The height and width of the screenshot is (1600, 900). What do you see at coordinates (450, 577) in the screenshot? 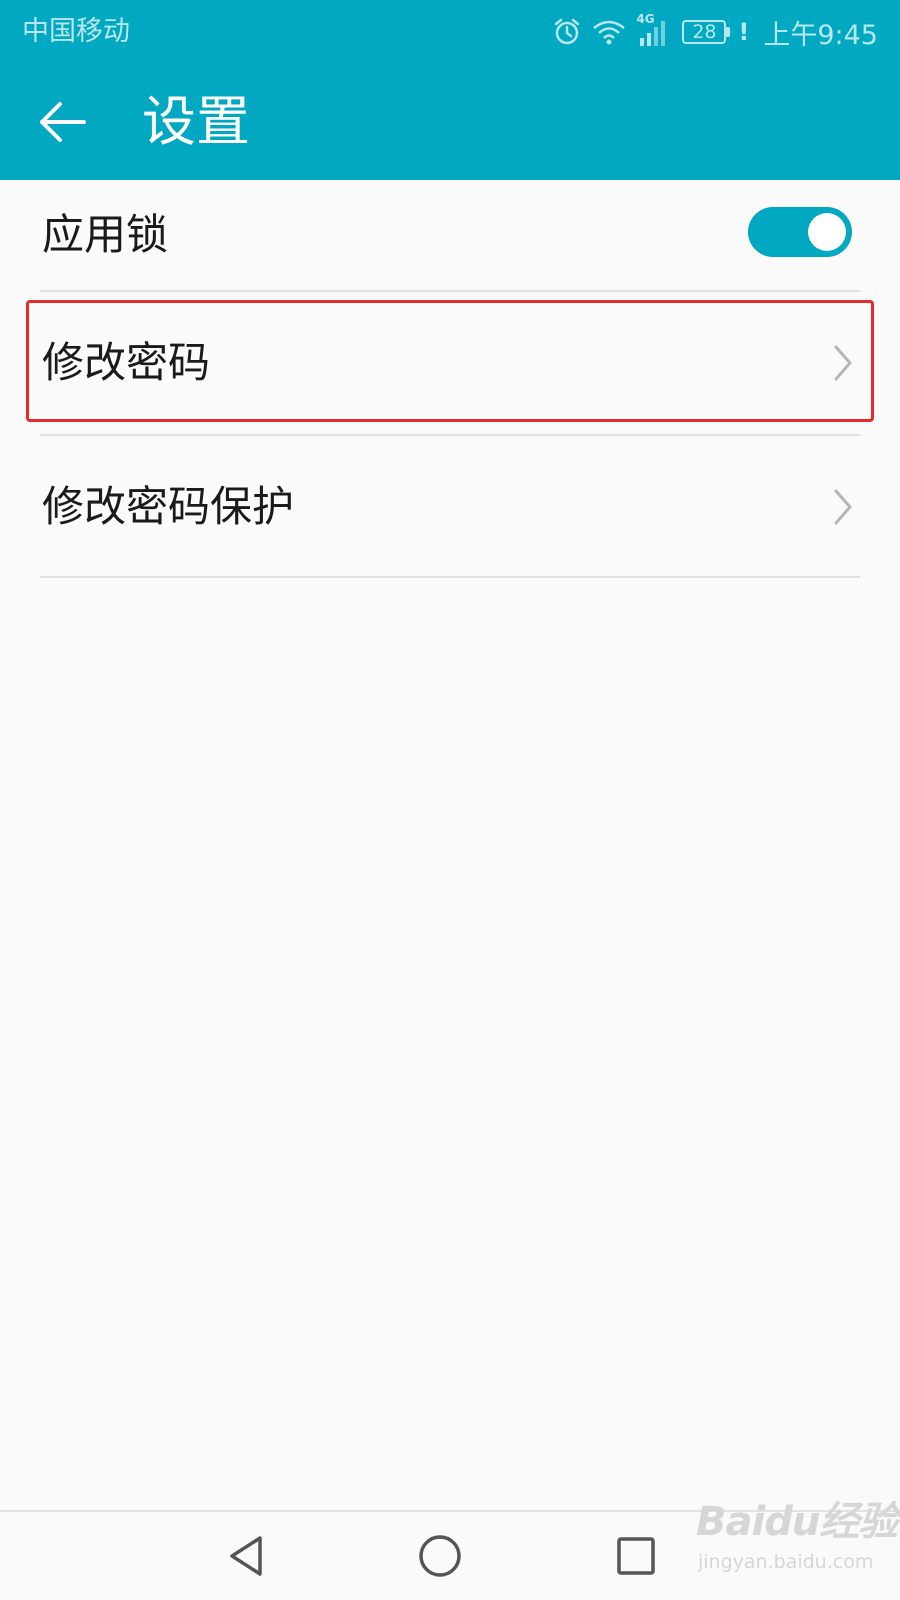
I see `divider` at bounding box center [450, 577].